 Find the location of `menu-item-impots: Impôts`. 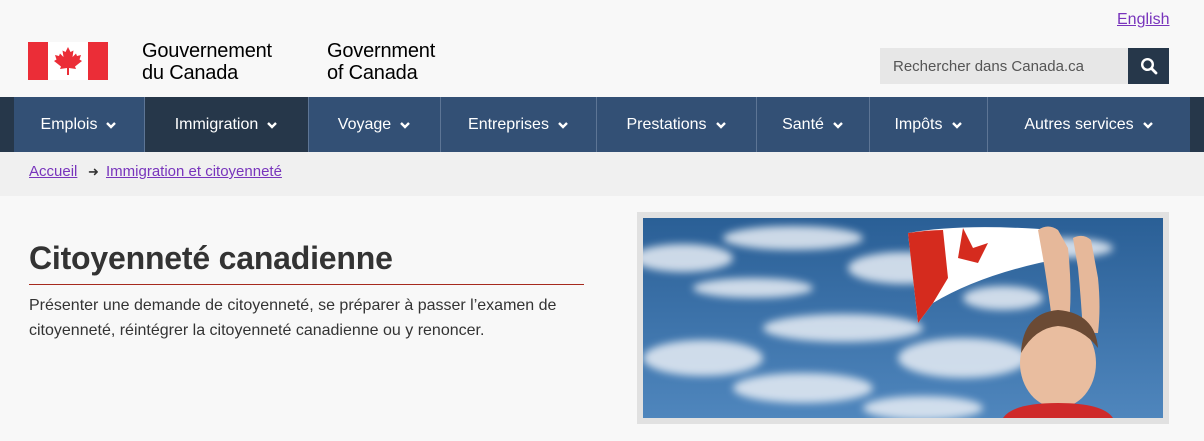

menu-item-impots: Impôts is located at coordinates (929, 124).